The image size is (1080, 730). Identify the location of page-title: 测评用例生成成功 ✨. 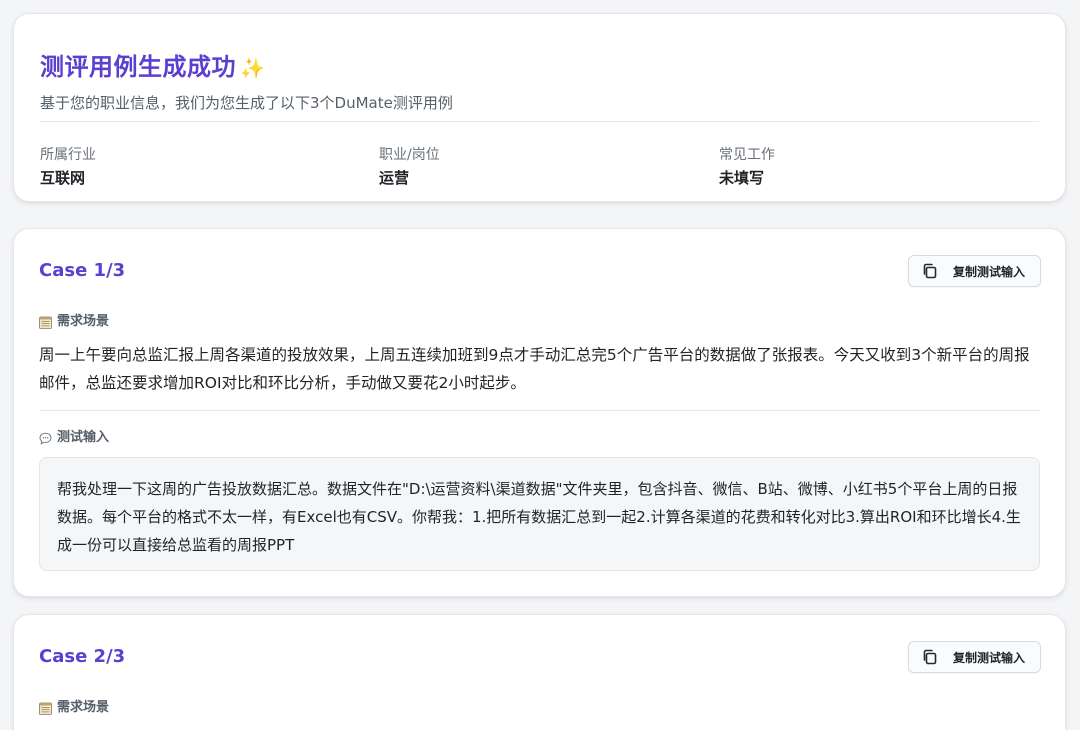
(152, 67).